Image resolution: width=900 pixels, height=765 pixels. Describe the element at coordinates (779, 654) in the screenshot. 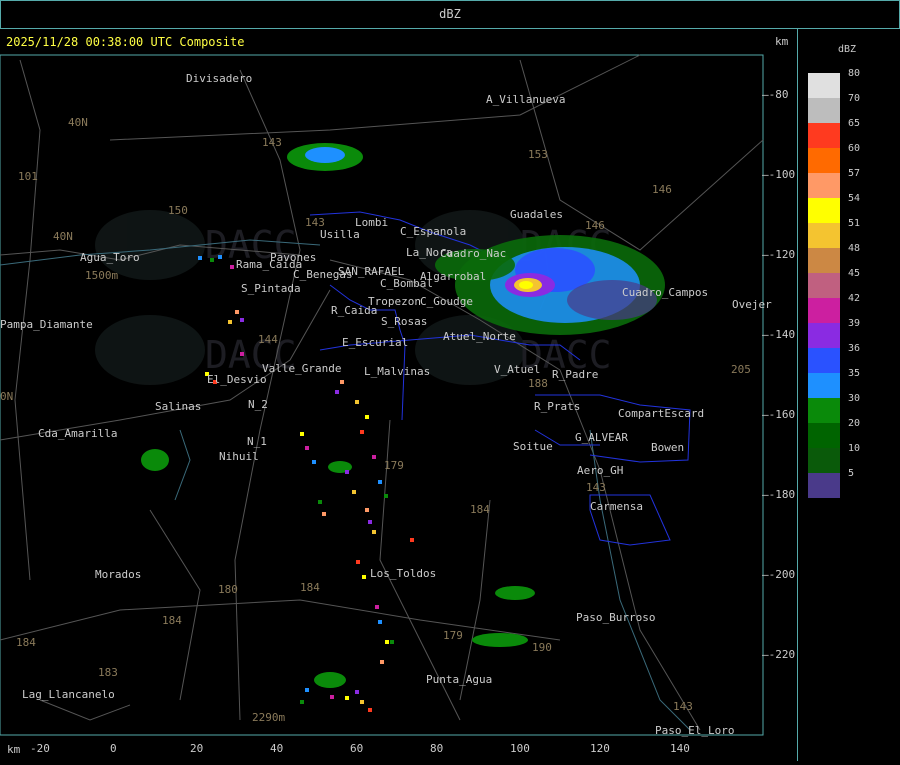

I see `y-tick-label: —-220` at that location.